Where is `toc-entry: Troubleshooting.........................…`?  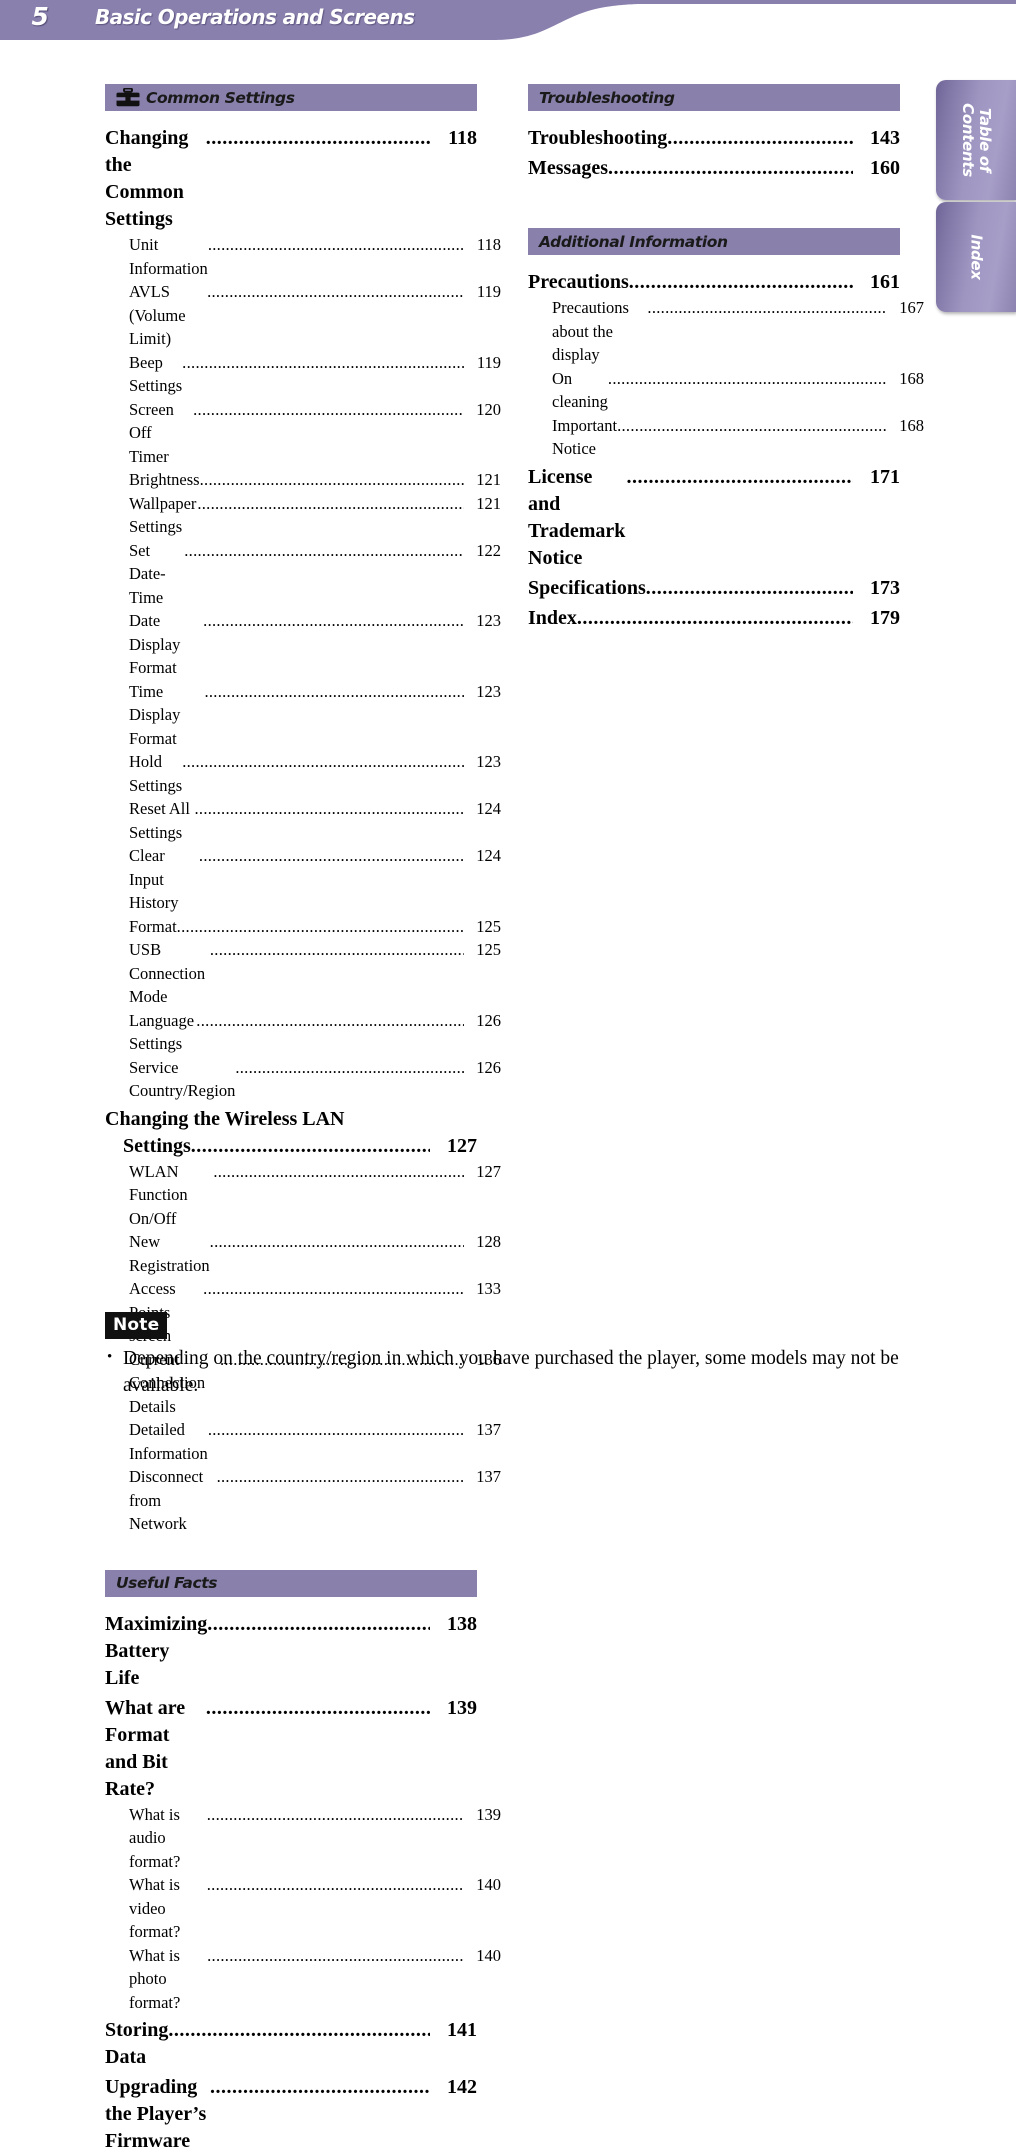 toc-entry: Troubleshooting.........................… is located at coordinates (714, 138).